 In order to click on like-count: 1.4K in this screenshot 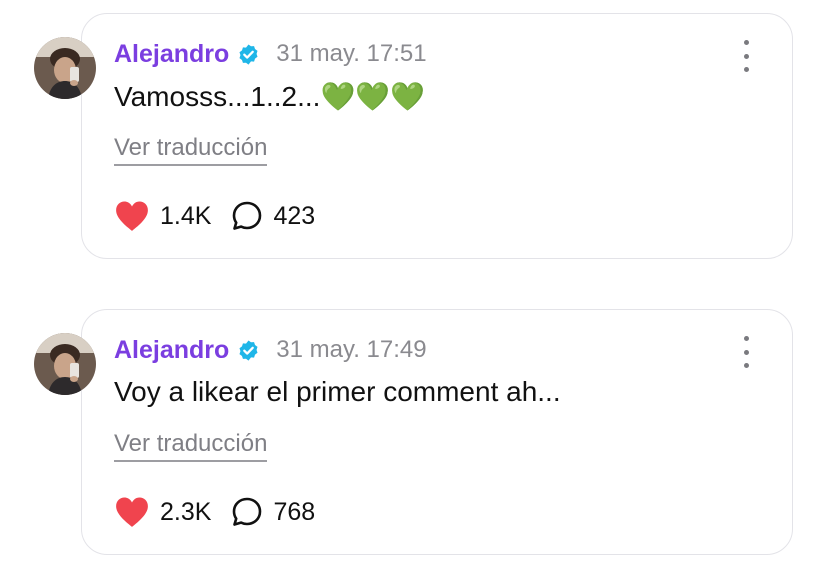, I will do `click(186, 215)`.